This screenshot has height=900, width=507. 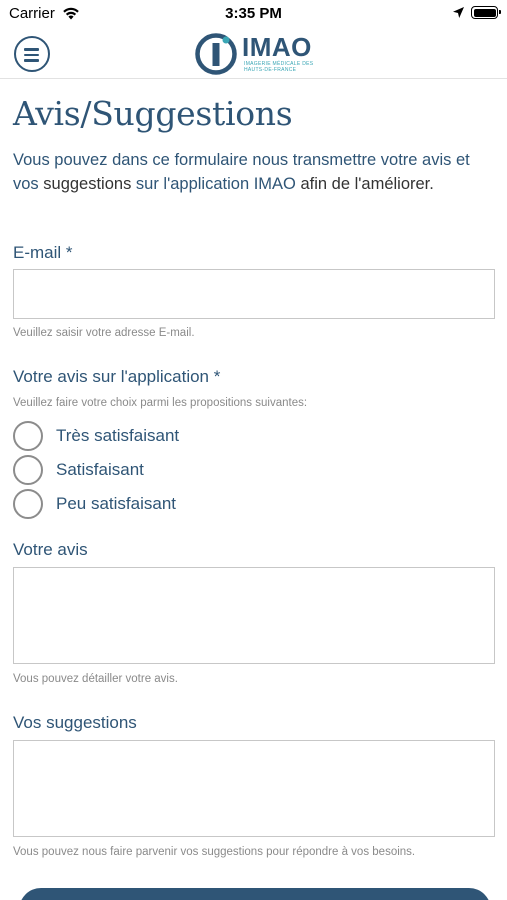 I want to click on radio-label: Satisfaisant, so click(x=100, y=469).